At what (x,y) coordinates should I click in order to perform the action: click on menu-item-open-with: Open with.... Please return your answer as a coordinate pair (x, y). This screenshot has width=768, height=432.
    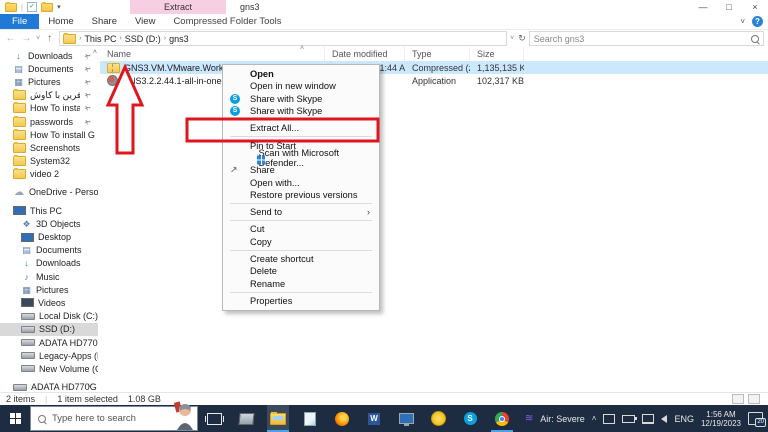
    Looking at the image, I should click on (301, 182).